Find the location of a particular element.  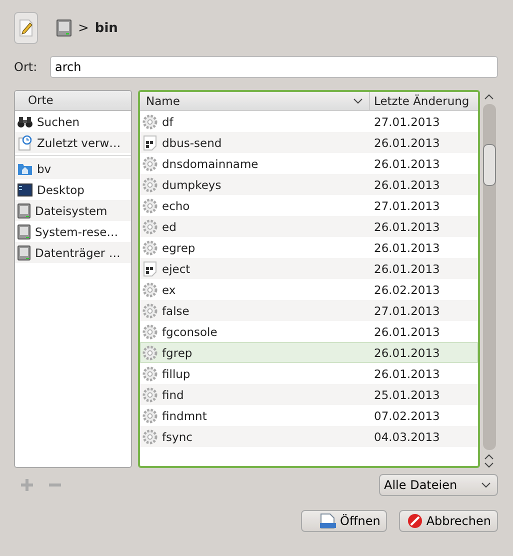

column-header: Name is located at coordinates (255, 101).